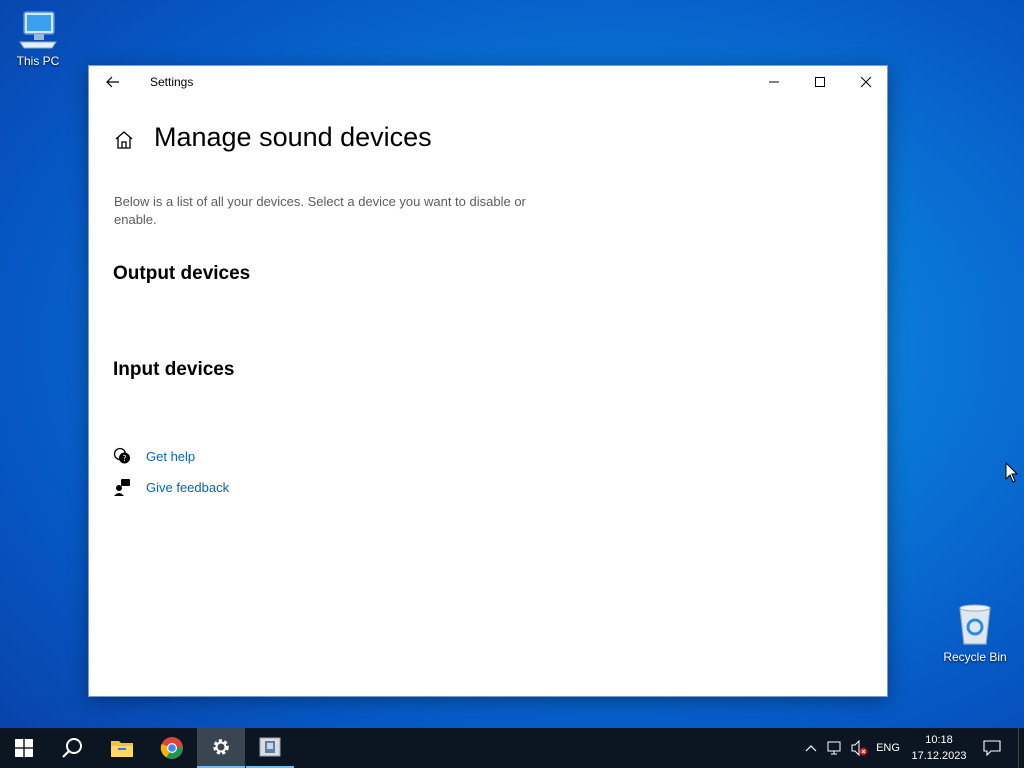  I want to click on chrome-icon, so click(171, 748).